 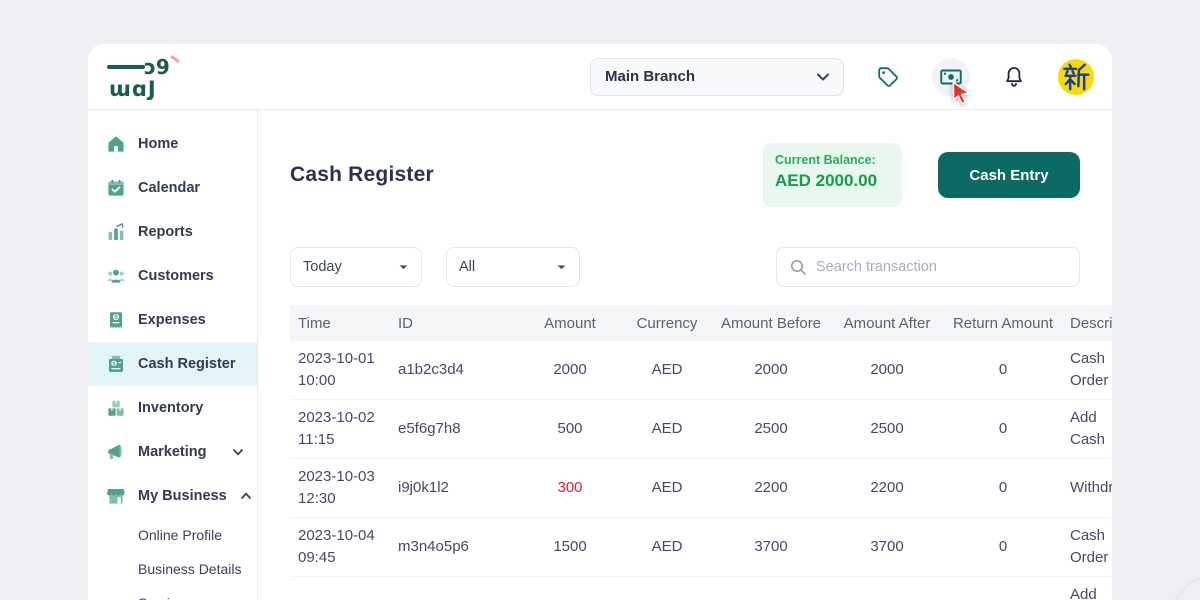 I want to click on type-filter-select: All, so click(x=513, y=267).